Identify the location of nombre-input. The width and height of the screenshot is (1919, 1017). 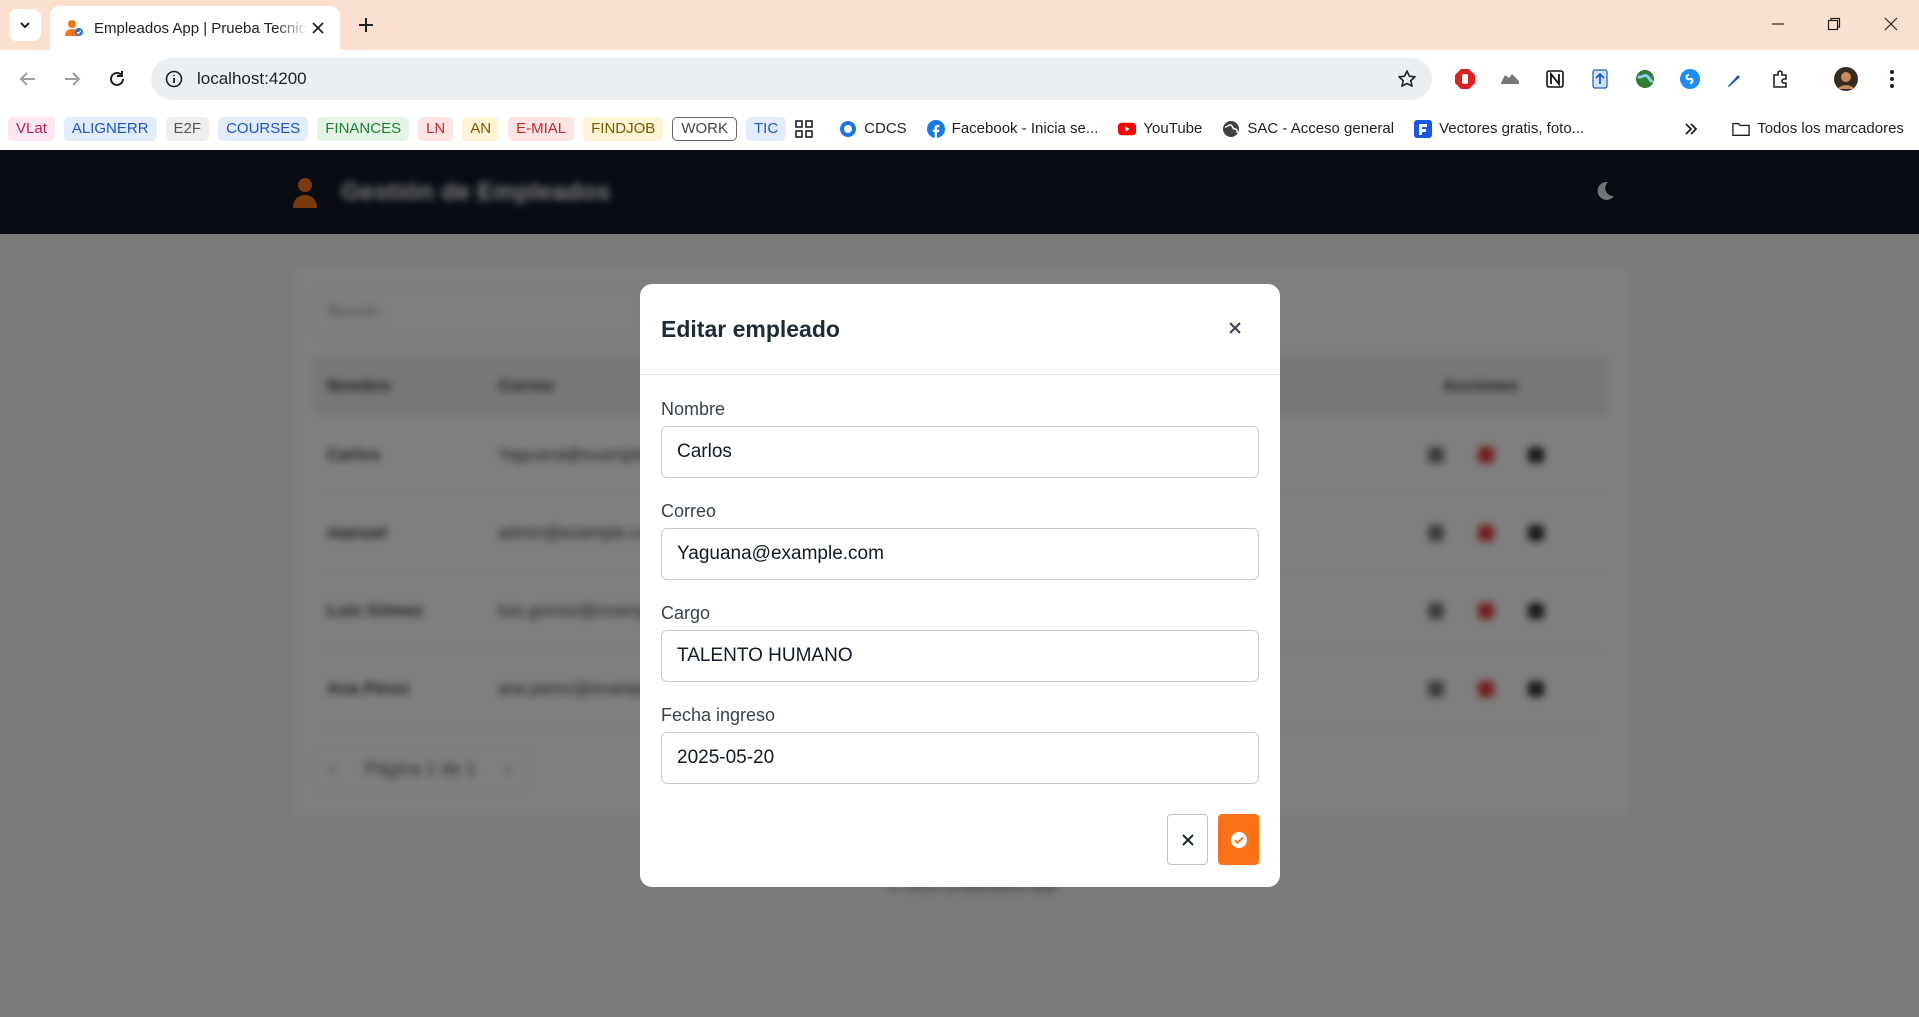
(960, 452).